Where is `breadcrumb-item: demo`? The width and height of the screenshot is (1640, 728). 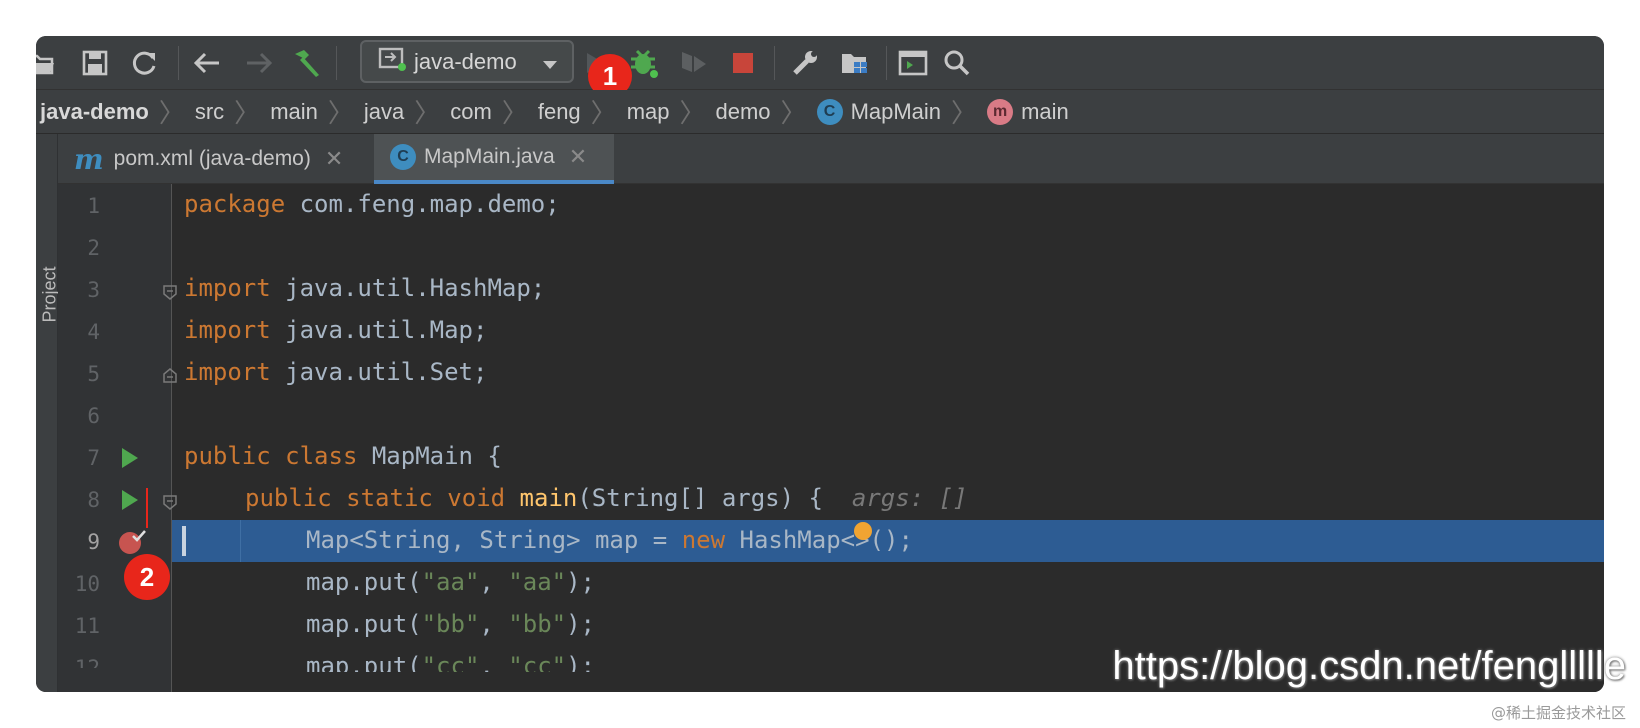
breadcrumb-item: demo is located at coordinates (743, 112).